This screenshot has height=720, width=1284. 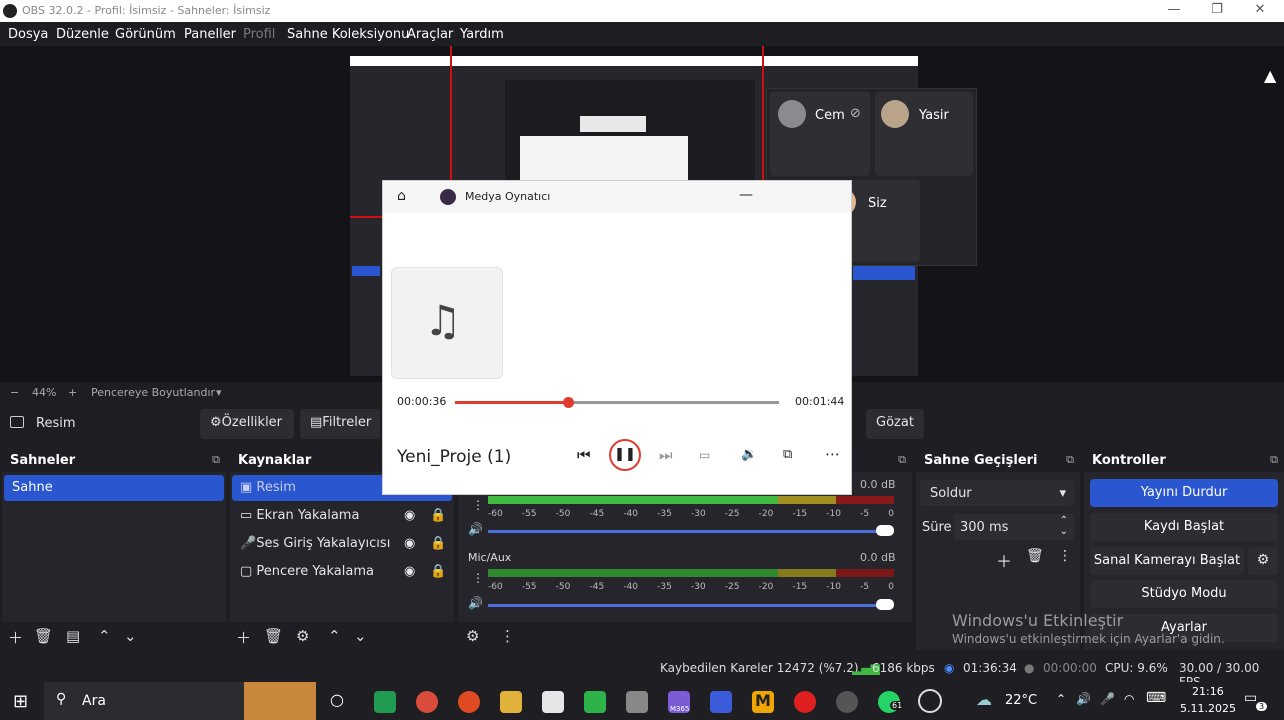 What do you see at coordinates (247, 424) in the screenshot?
I see `properties-button: ⚙Özellikler` at bounding box center [247, 424].